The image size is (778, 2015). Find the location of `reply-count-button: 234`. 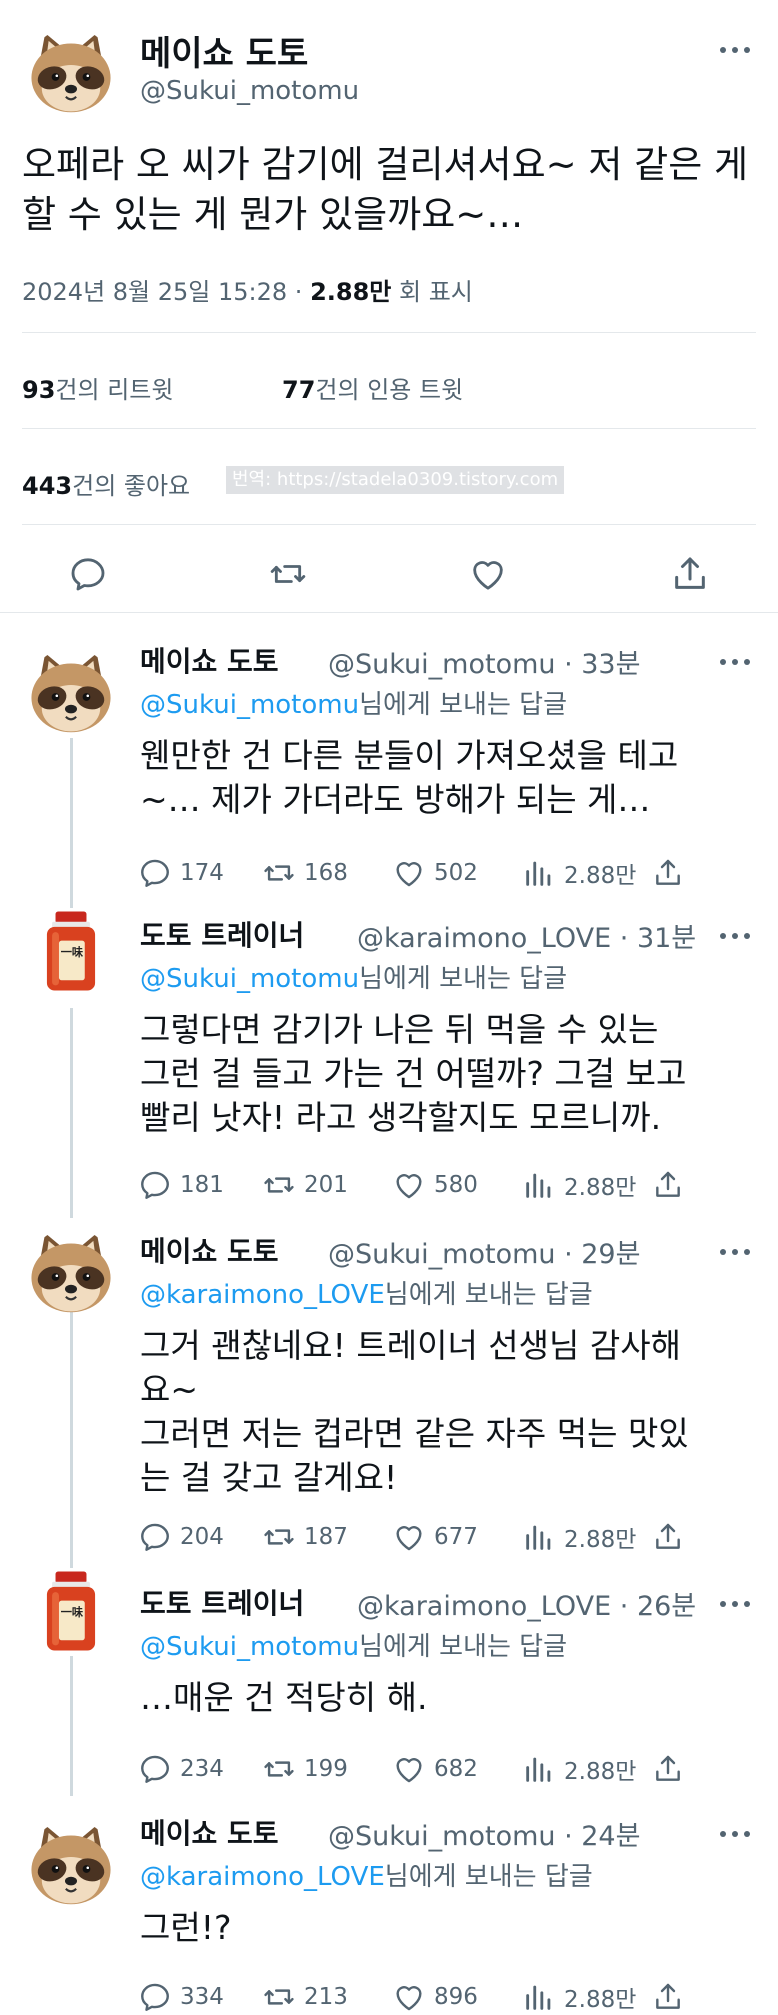

reply-count-button: 234 is located at coordinates (181, 1769).